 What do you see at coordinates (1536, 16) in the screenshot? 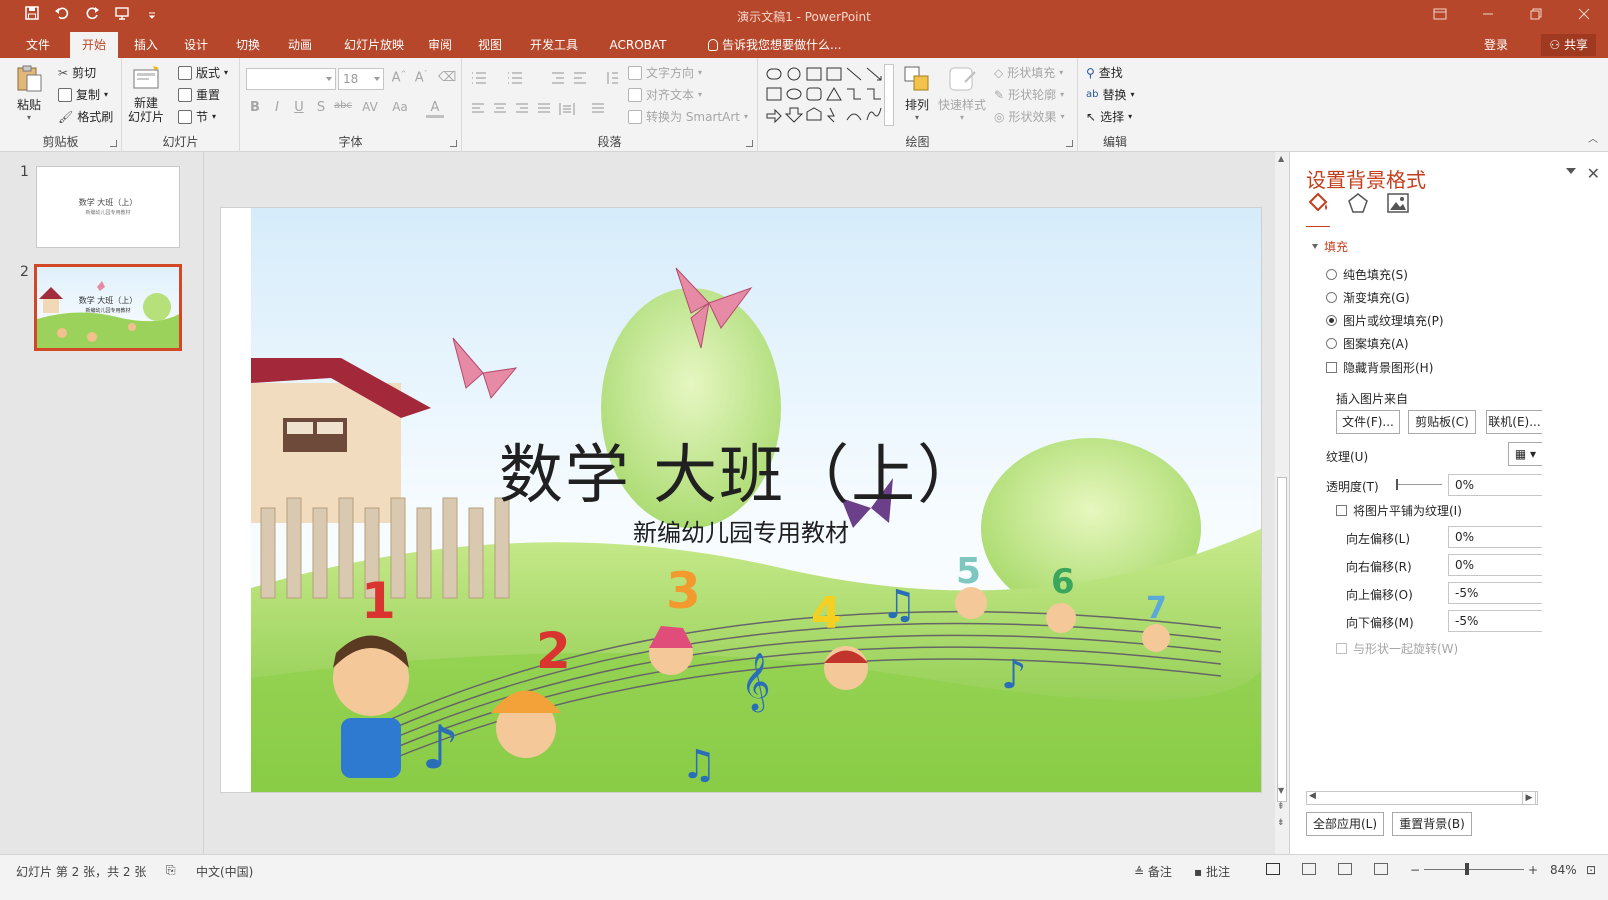
I see `restore-icon` at bounding box center [1536, 16].